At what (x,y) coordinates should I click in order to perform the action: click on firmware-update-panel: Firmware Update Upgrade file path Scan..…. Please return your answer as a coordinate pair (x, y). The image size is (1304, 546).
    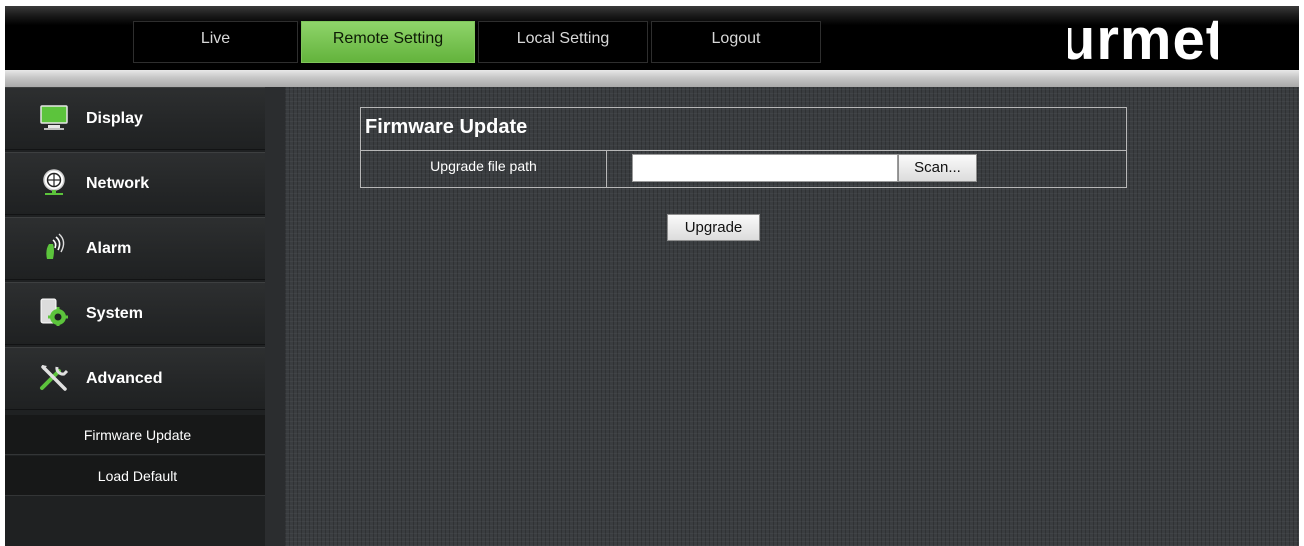
    Looking at the image, I should click on (743, 147).